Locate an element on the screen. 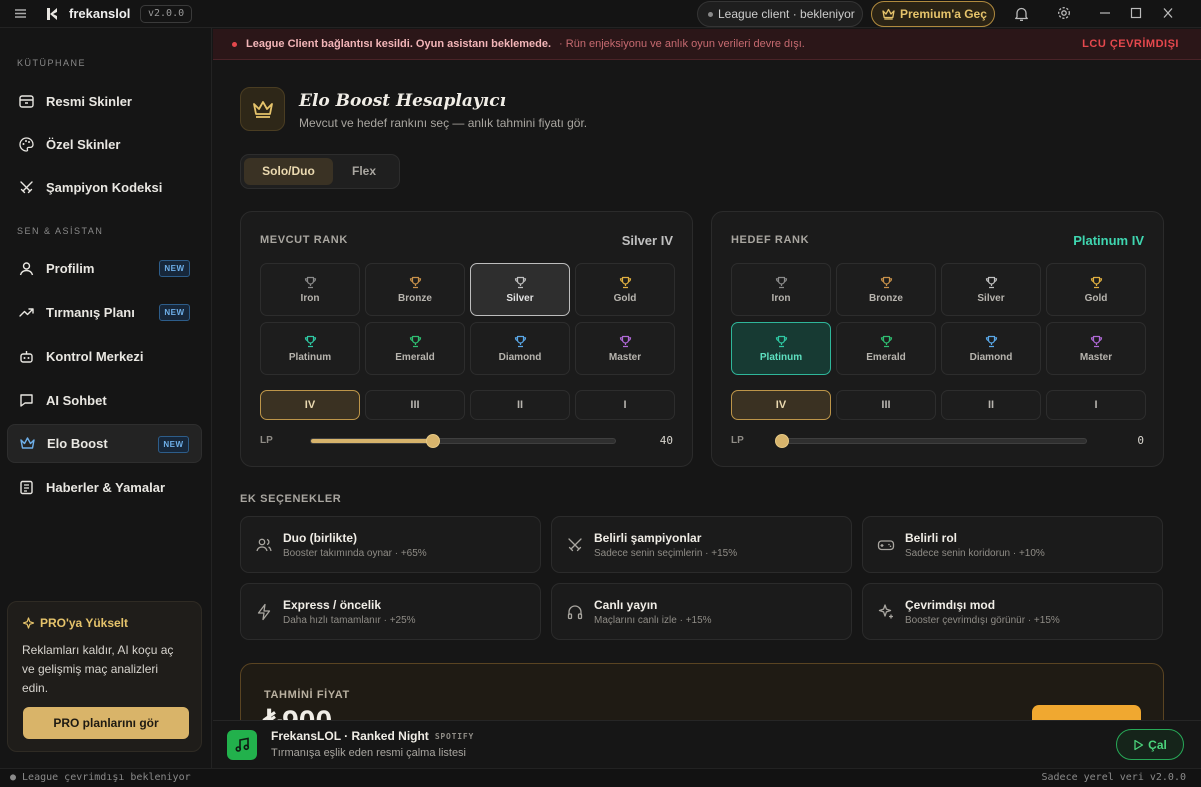 The height and width of the screenshot is (787, 1201). option-subtitle: Sadece senin seçimlerin · +15% is located at coordinates (666, 553).